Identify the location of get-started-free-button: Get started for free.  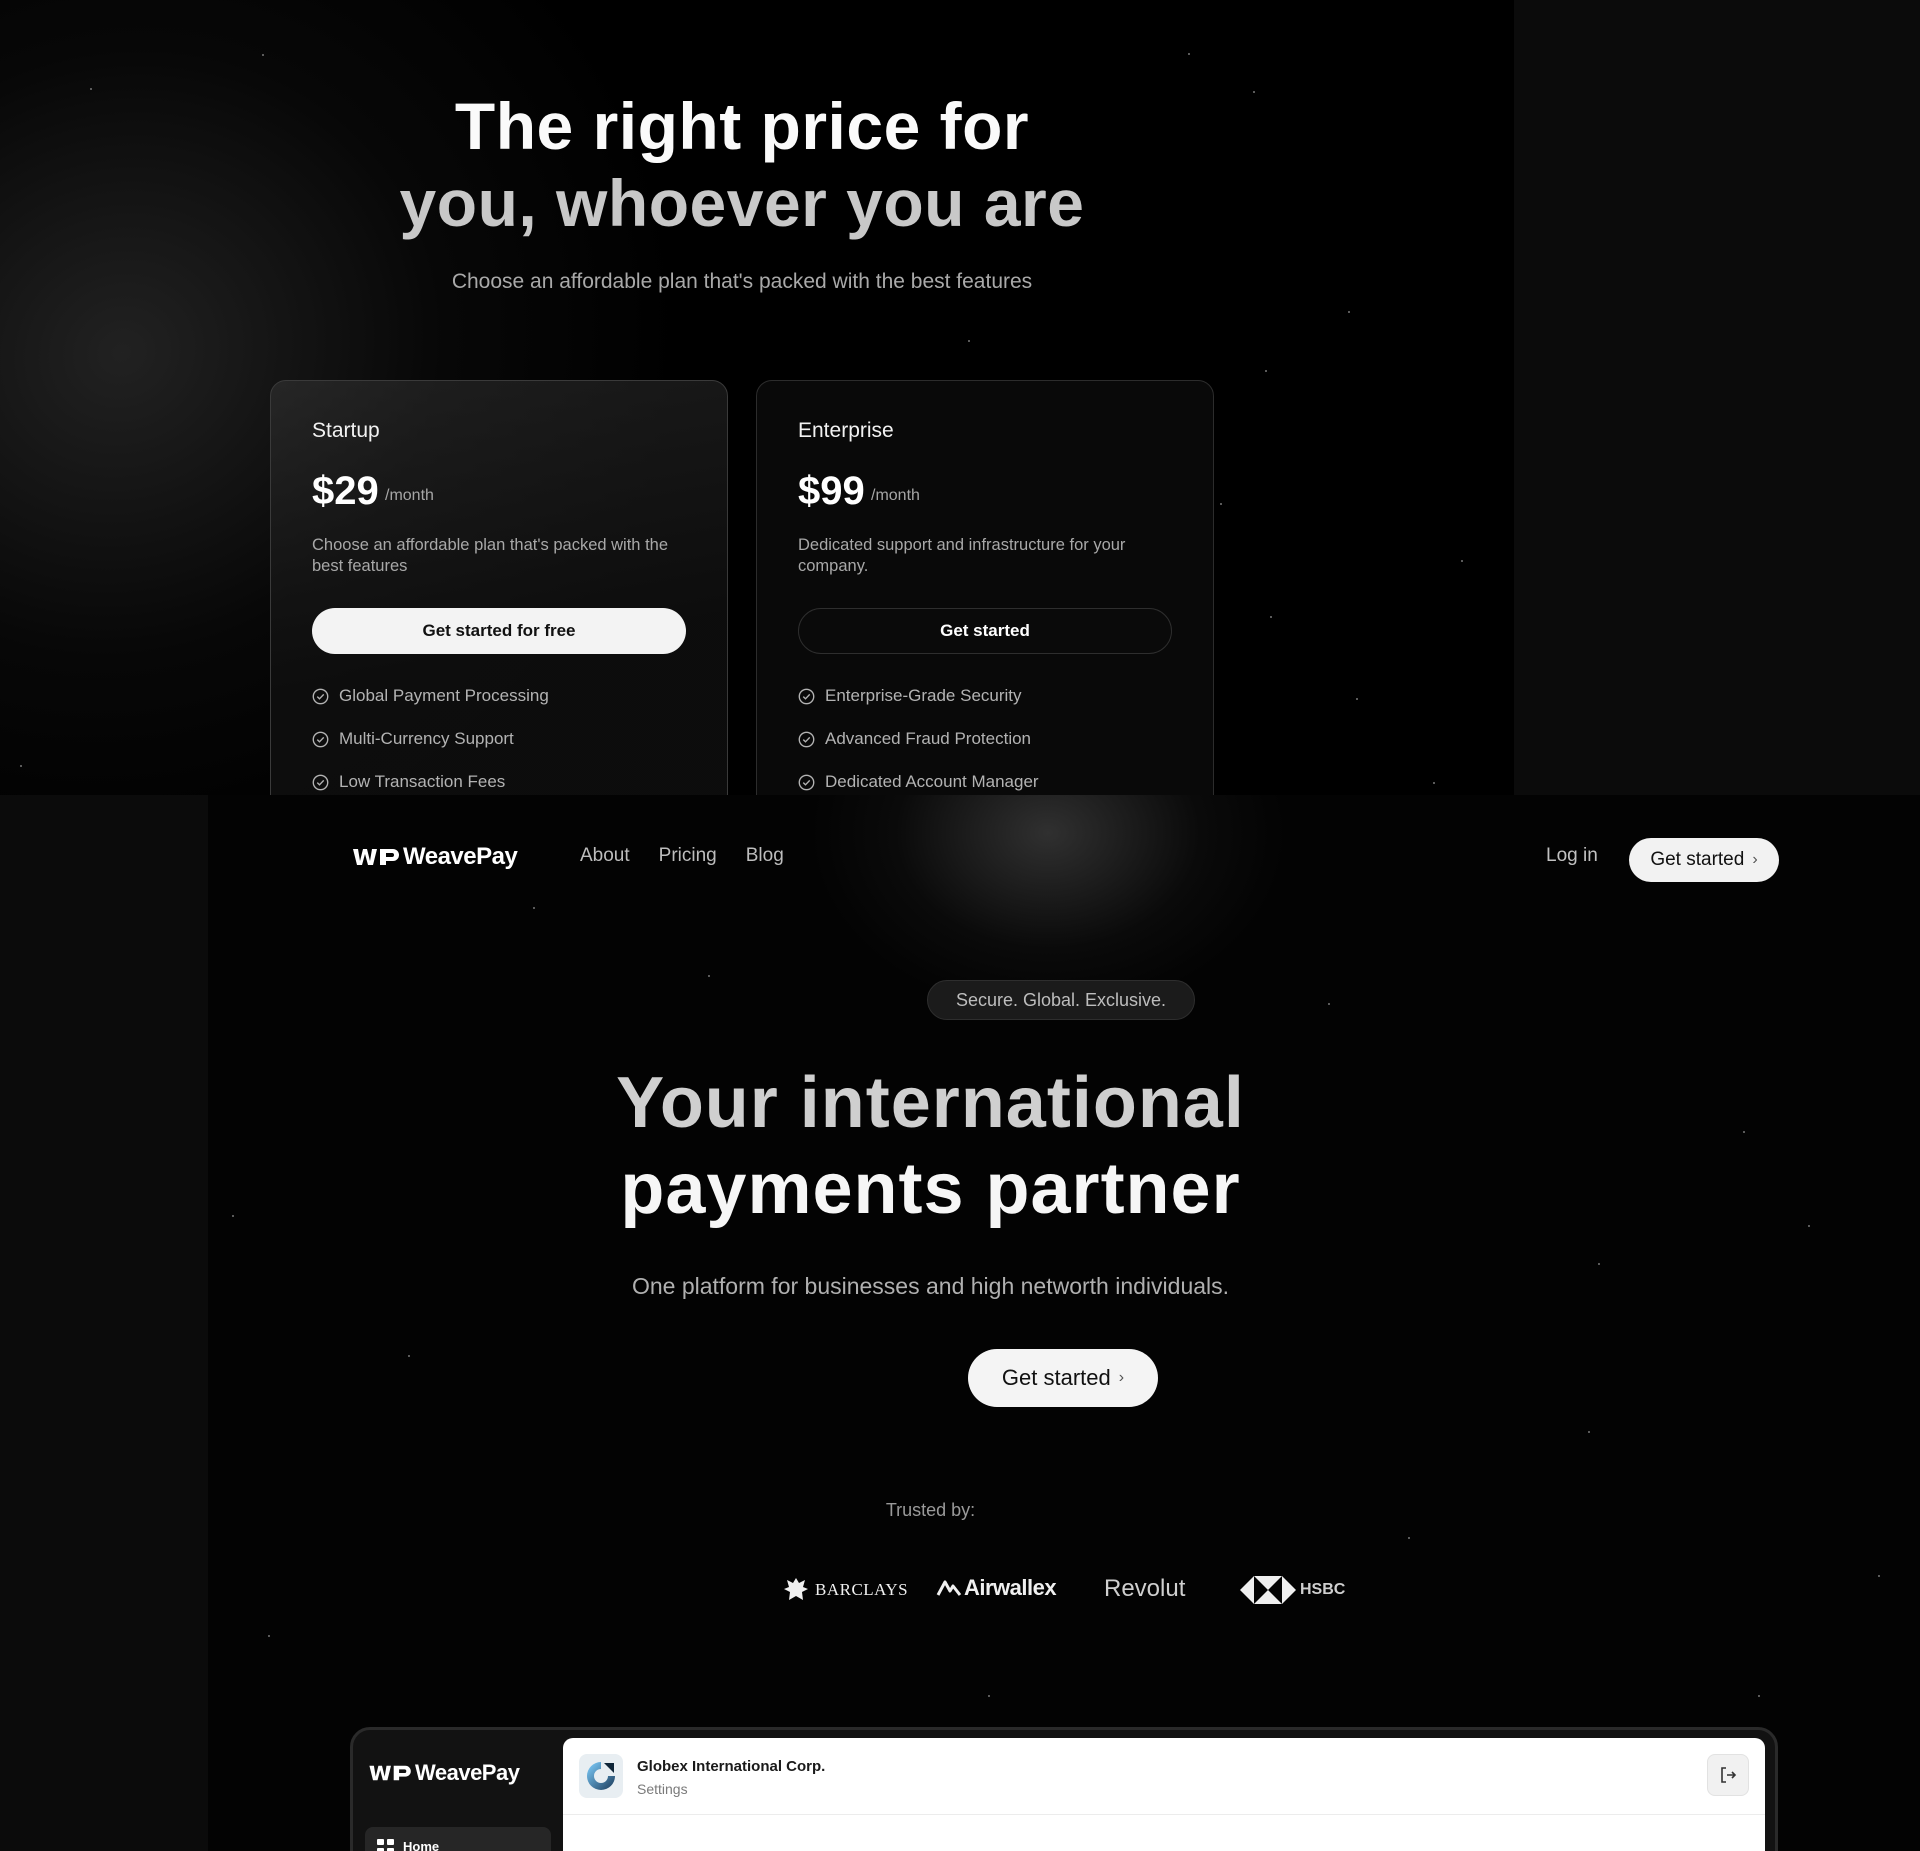
(499, 631).